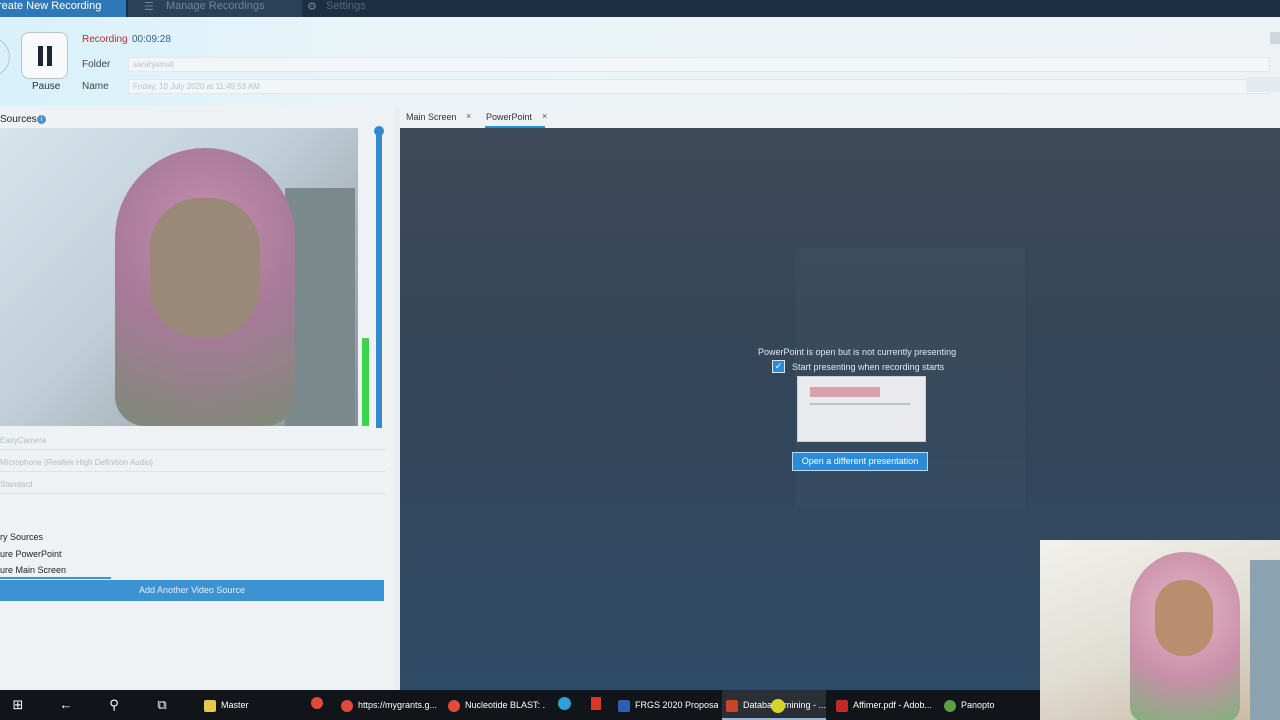  Describe the element at coordinates (842, 705) in the screenshot. I see `pdf-icon` at that location.